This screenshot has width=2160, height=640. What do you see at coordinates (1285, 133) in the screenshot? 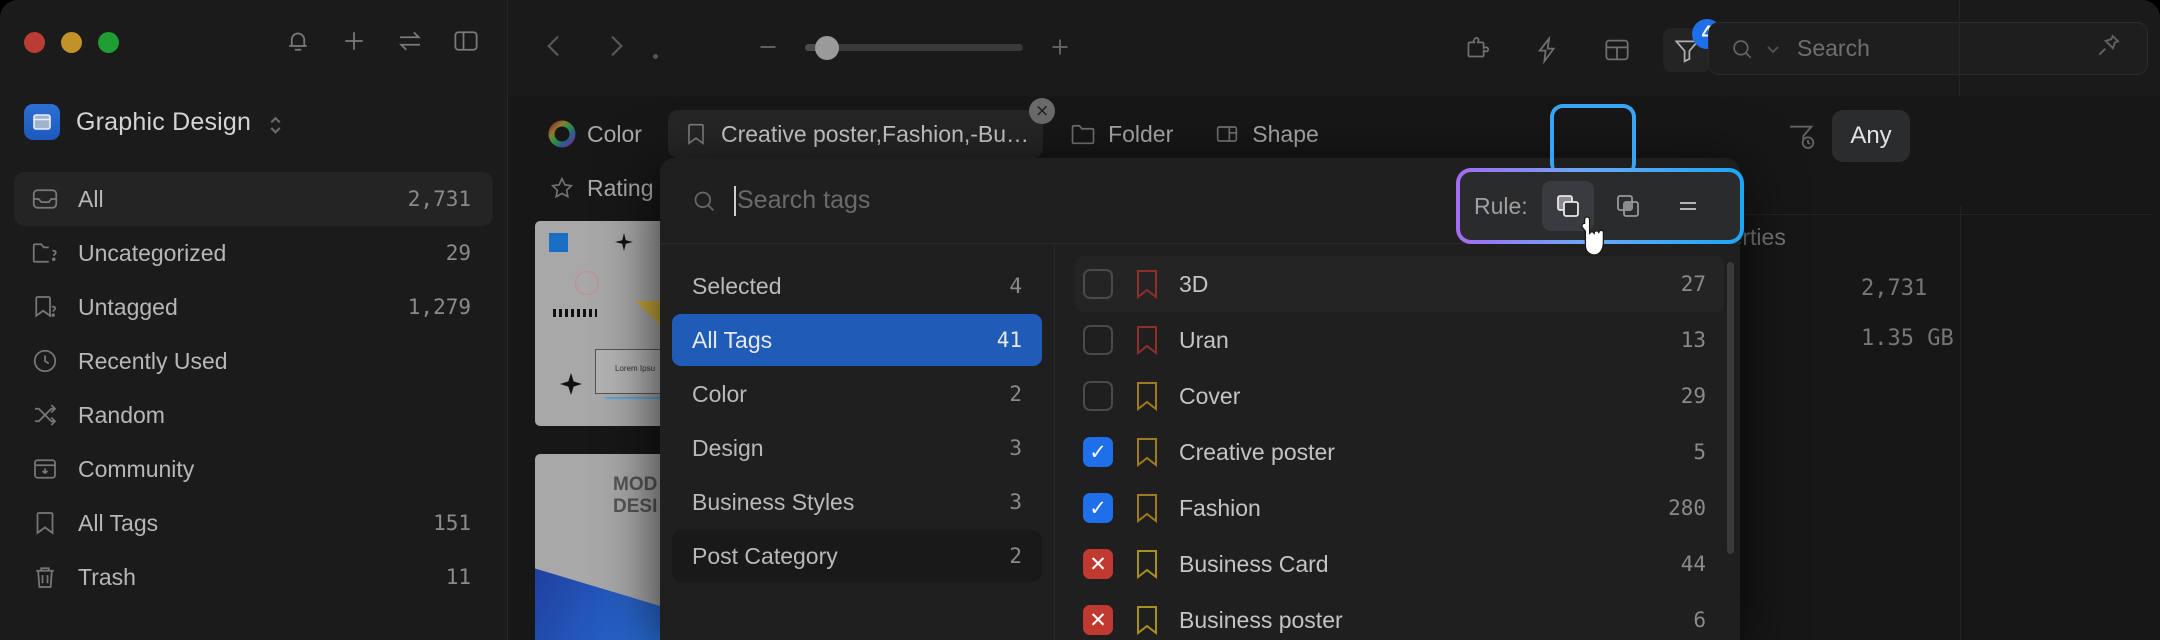
I see `filter-chip-label: Shape` at bounding box center [1285, 133].